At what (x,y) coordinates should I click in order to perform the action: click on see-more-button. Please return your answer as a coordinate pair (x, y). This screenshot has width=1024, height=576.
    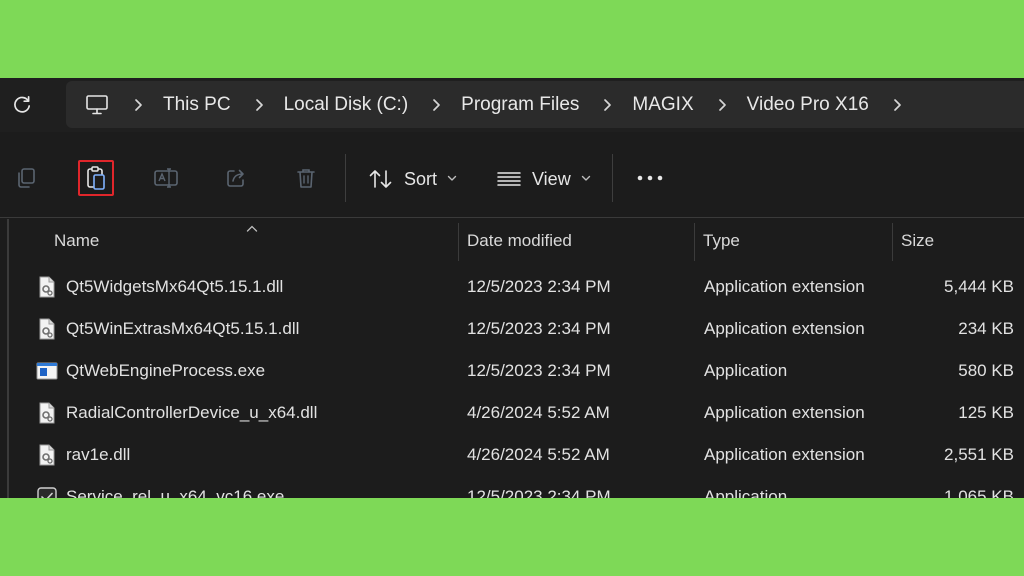
    Looking at the image, I should click on (650, 178).